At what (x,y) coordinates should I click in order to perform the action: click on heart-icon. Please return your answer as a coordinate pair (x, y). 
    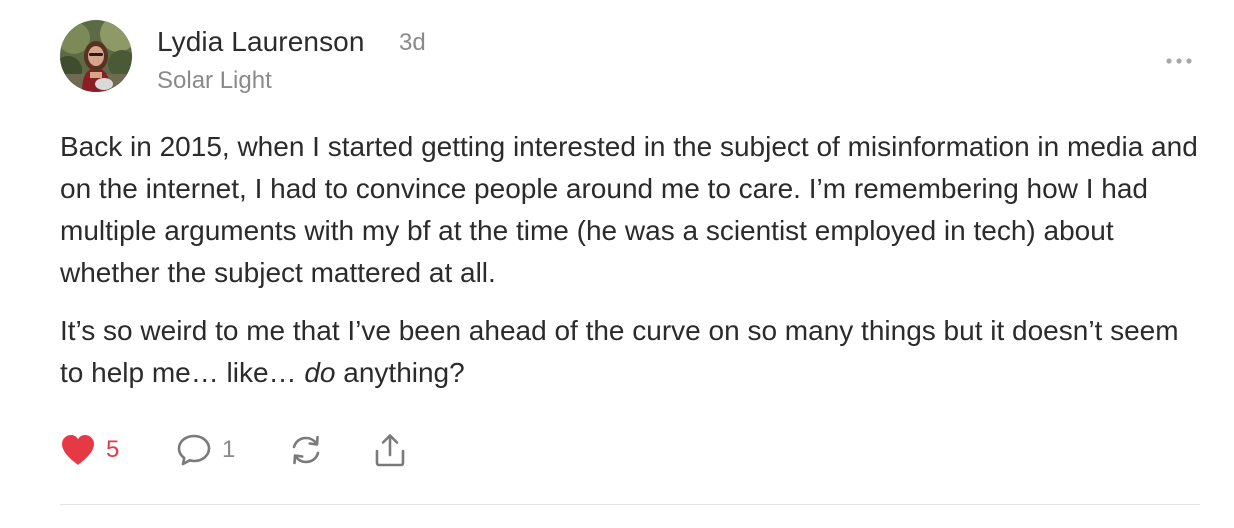
    Looking at the image, I should click on (78, 450).